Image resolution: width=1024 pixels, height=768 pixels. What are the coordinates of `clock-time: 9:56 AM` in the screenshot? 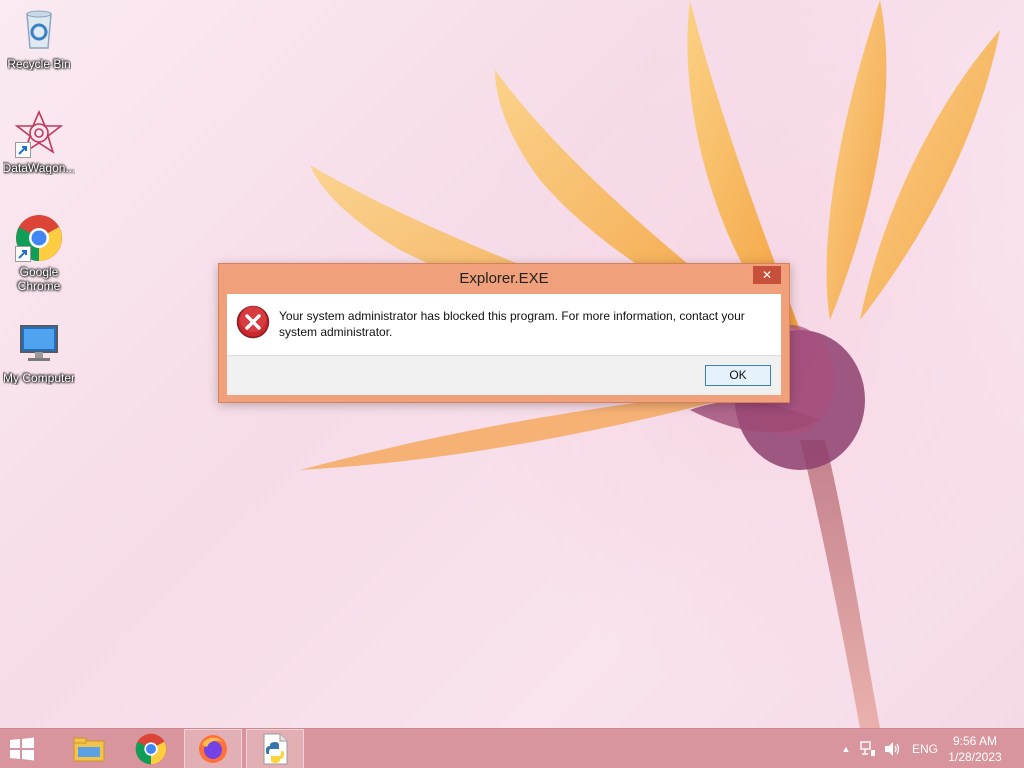 It's located at (975, 741).